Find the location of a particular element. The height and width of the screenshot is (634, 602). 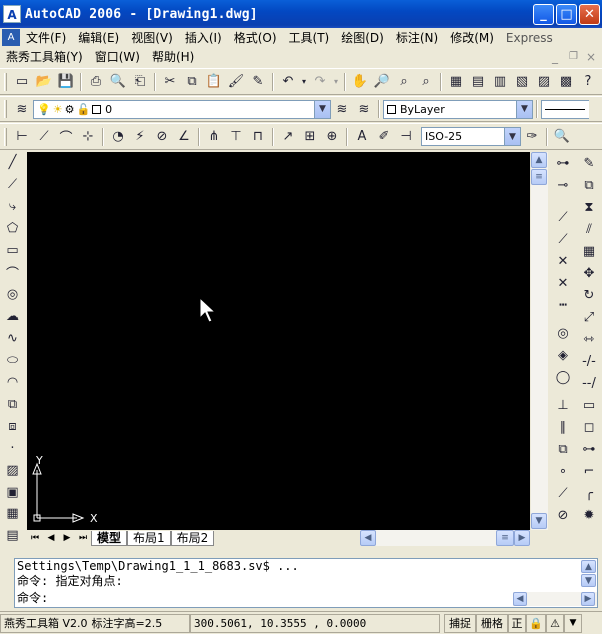

rectangle-icon: ▭ is located at coordinates (13, 251).